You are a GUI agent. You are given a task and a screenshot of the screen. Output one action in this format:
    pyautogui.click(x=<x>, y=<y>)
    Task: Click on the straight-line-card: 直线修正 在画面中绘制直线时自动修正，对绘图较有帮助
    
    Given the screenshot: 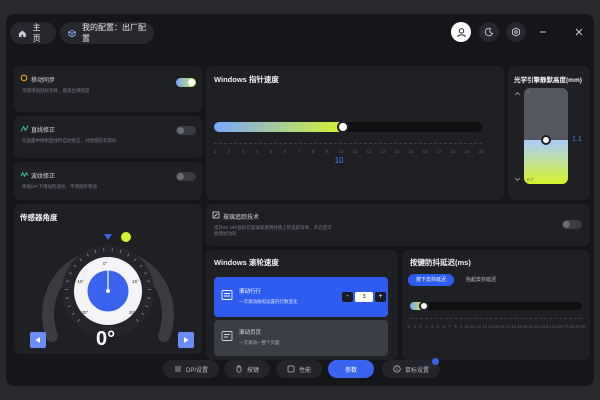 What is the action you would take?
    pyautogui.click(x=108, y=137)
    